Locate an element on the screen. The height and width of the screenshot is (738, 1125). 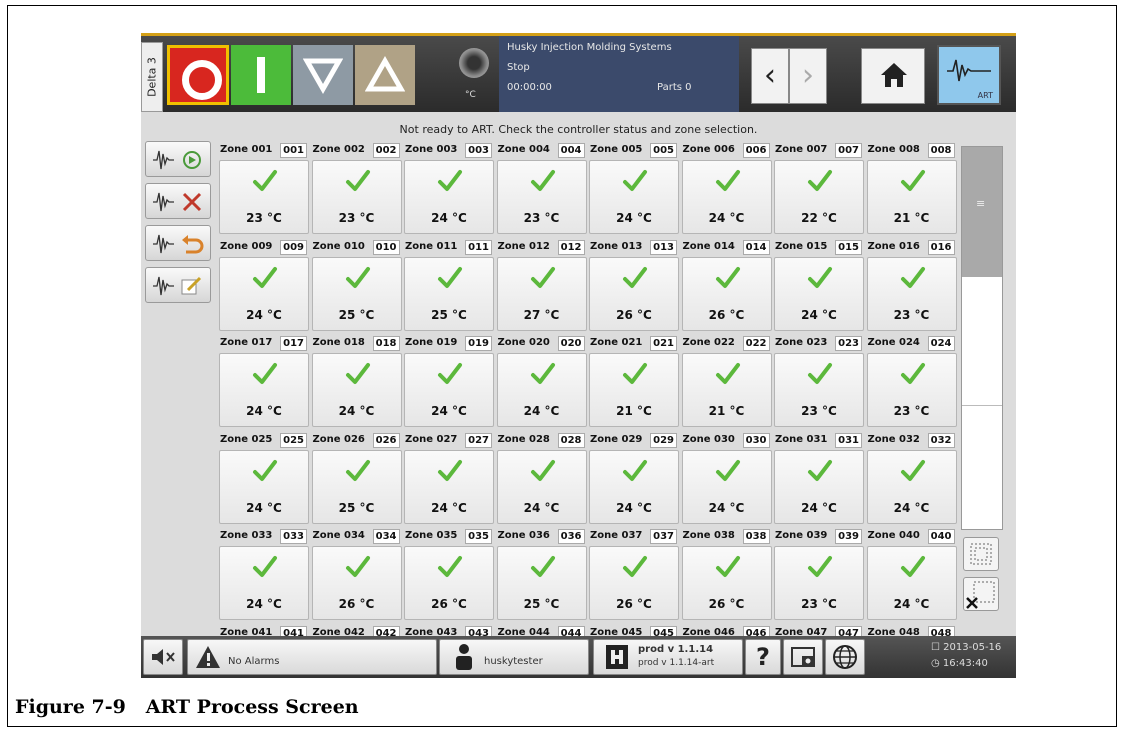
zone-tile: Zone 019 019 24 °C is located at coordinates (449, 383).